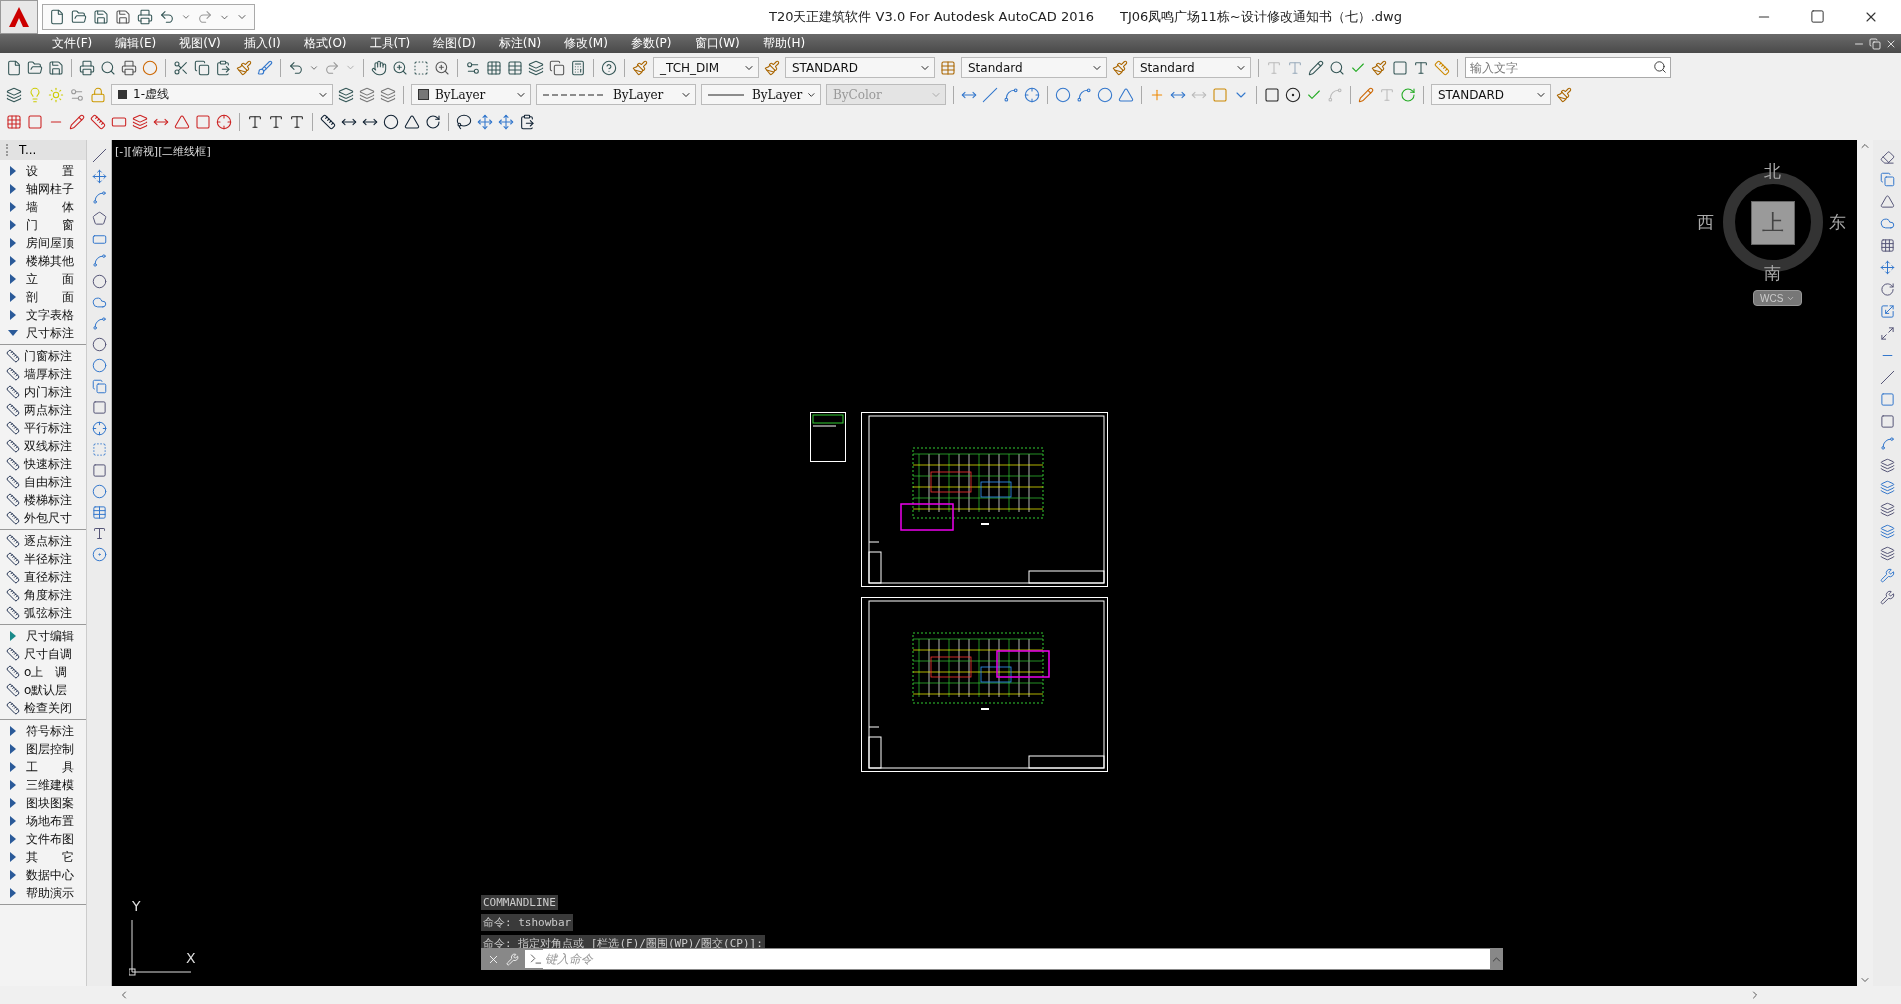 This screenshot has width=1901, height=1004. Describe the element at coordinates (706, 67) in the screenshot. I see `dimension-style-dropdown: _TCH_DIM` at that location.